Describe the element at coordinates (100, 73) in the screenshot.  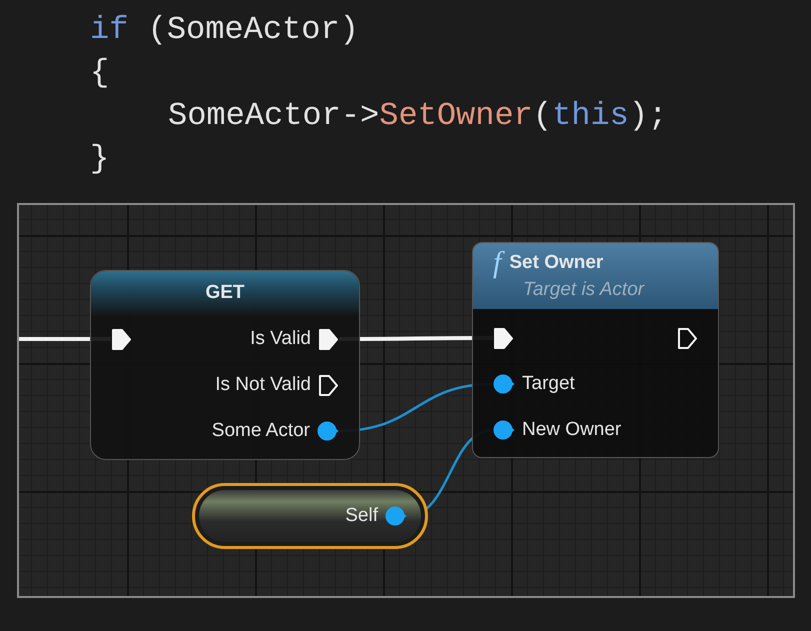
I see `code-line: {` at that location.